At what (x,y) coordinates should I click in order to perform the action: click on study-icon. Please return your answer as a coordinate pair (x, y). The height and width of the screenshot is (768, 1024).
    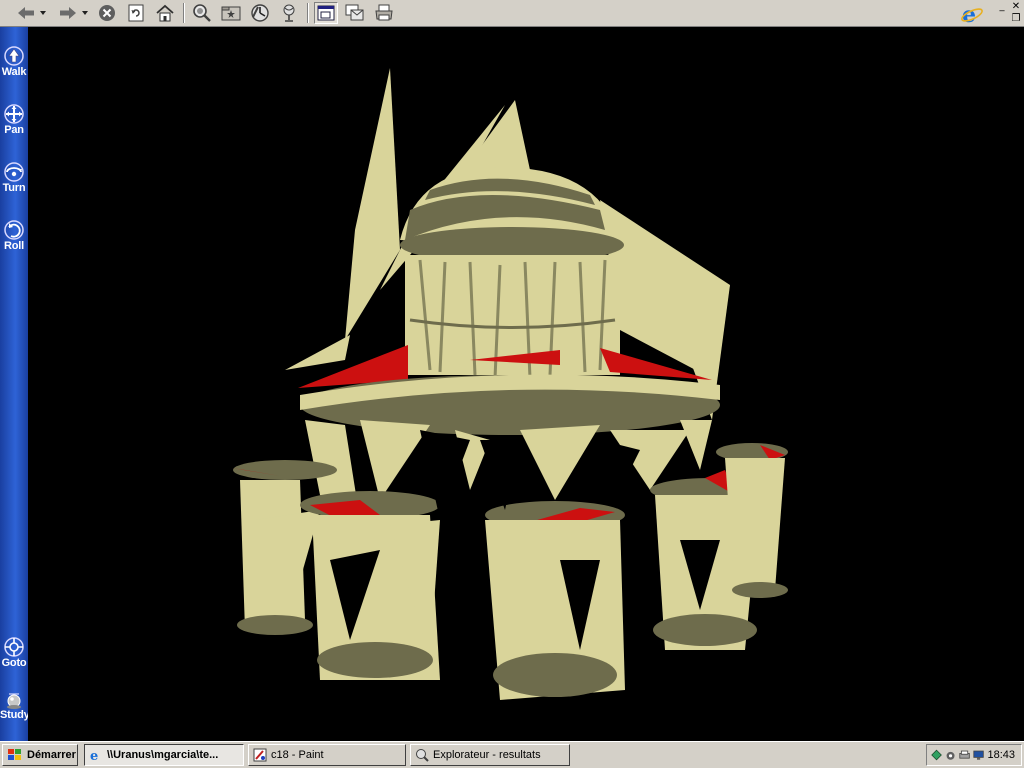
    Looking at the image, I should click on (14, 701).